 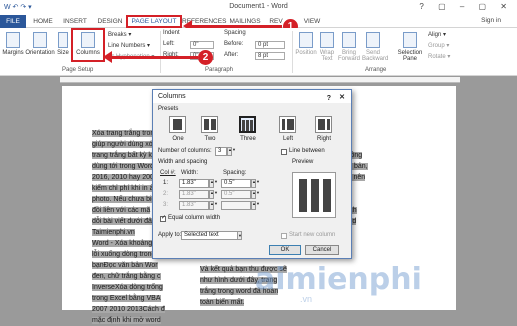 I want to click on col-2-width-input: 1.83", so click(x=194, y=194).